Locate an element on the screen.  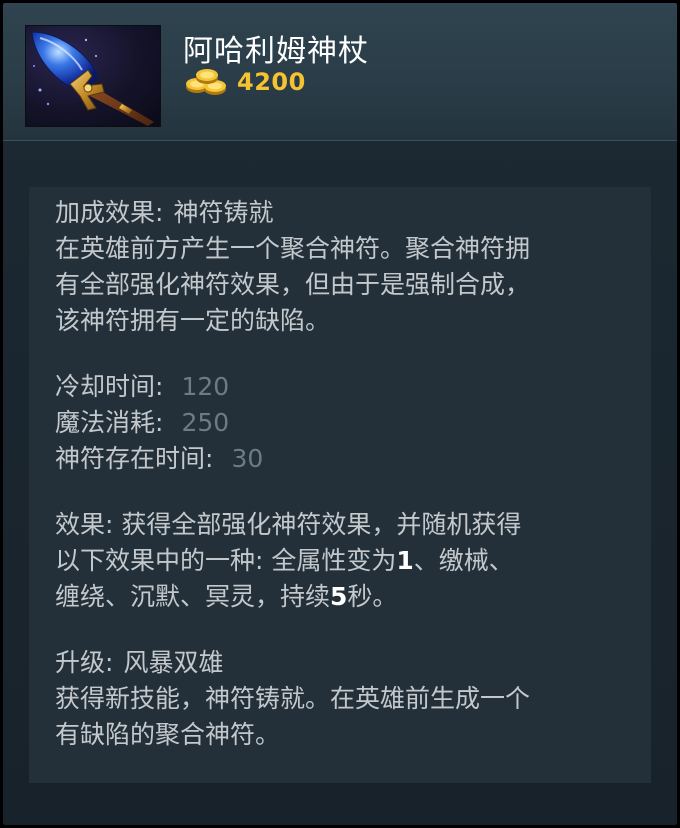
effect-highlight-number: 5 is located at coordinates (339, 596).